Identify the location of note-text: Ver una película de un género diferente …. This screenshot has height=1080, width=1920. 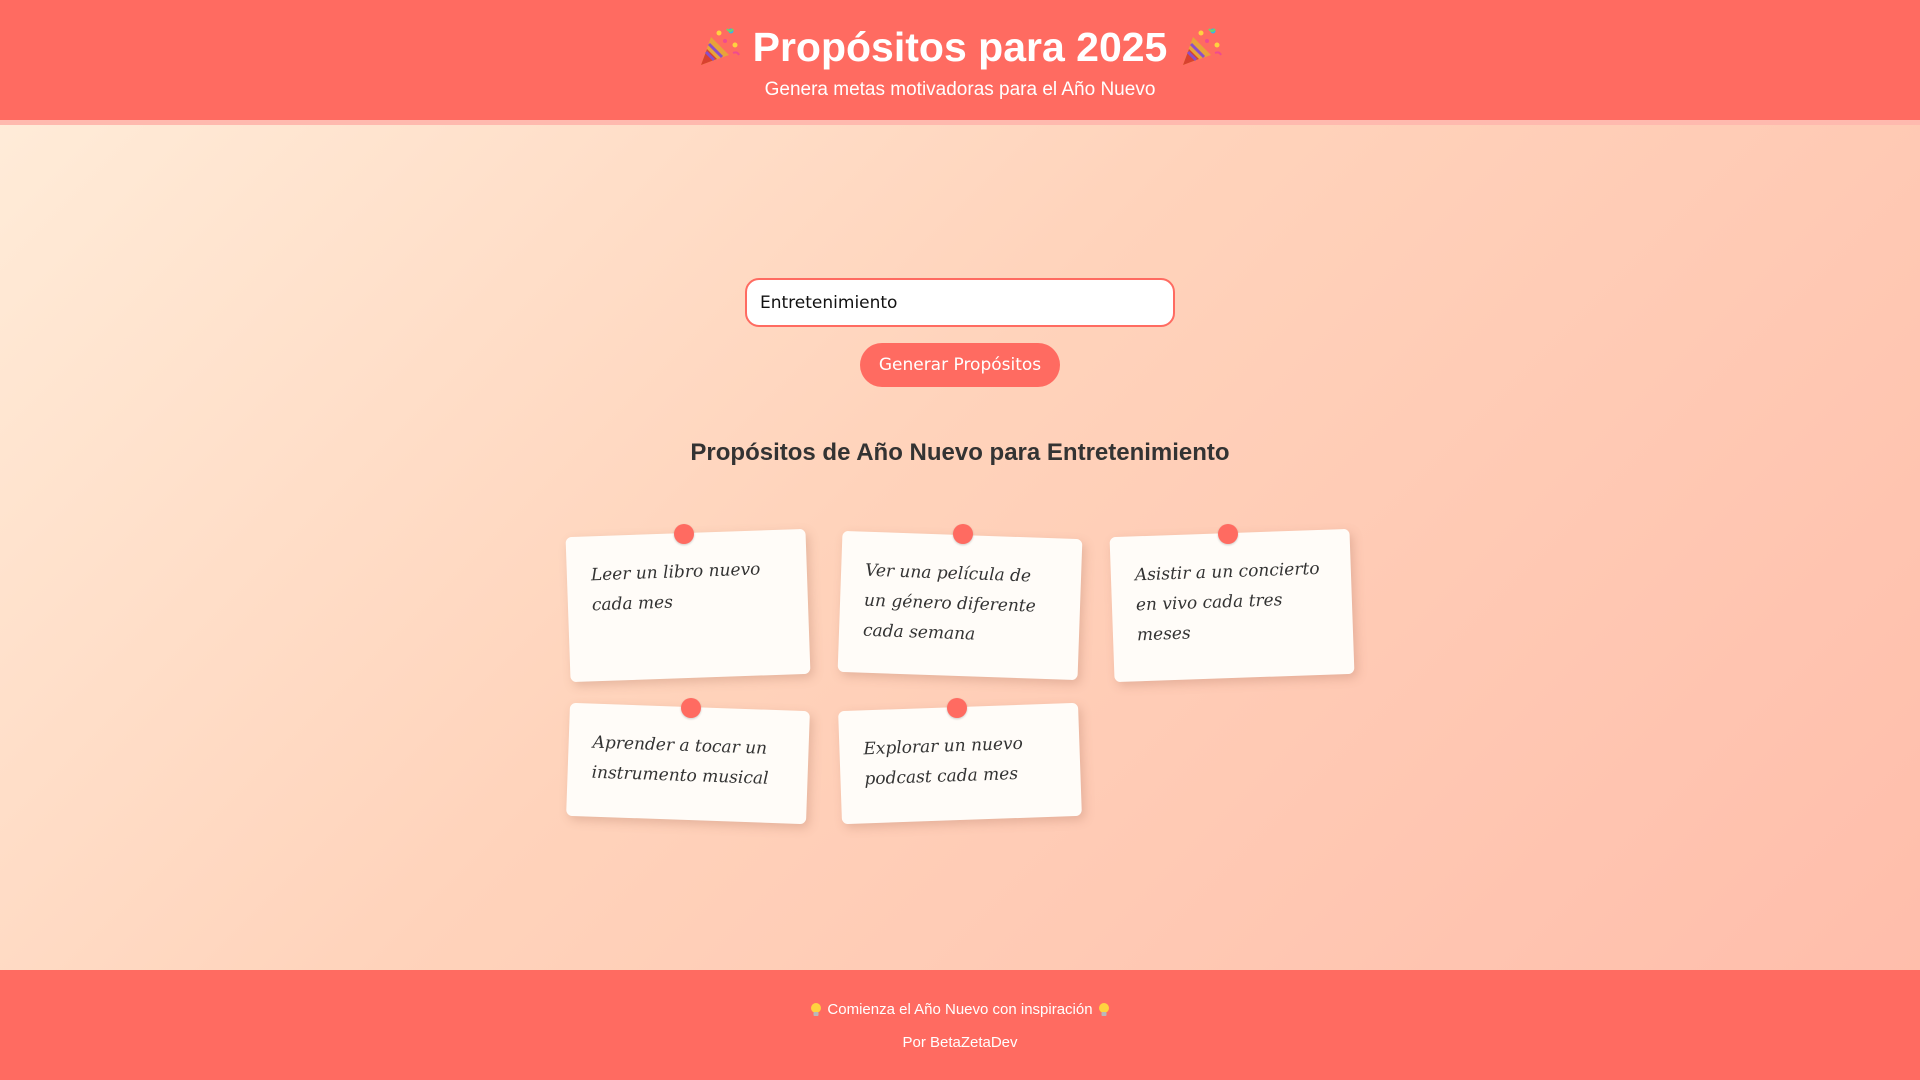
(949, 602).